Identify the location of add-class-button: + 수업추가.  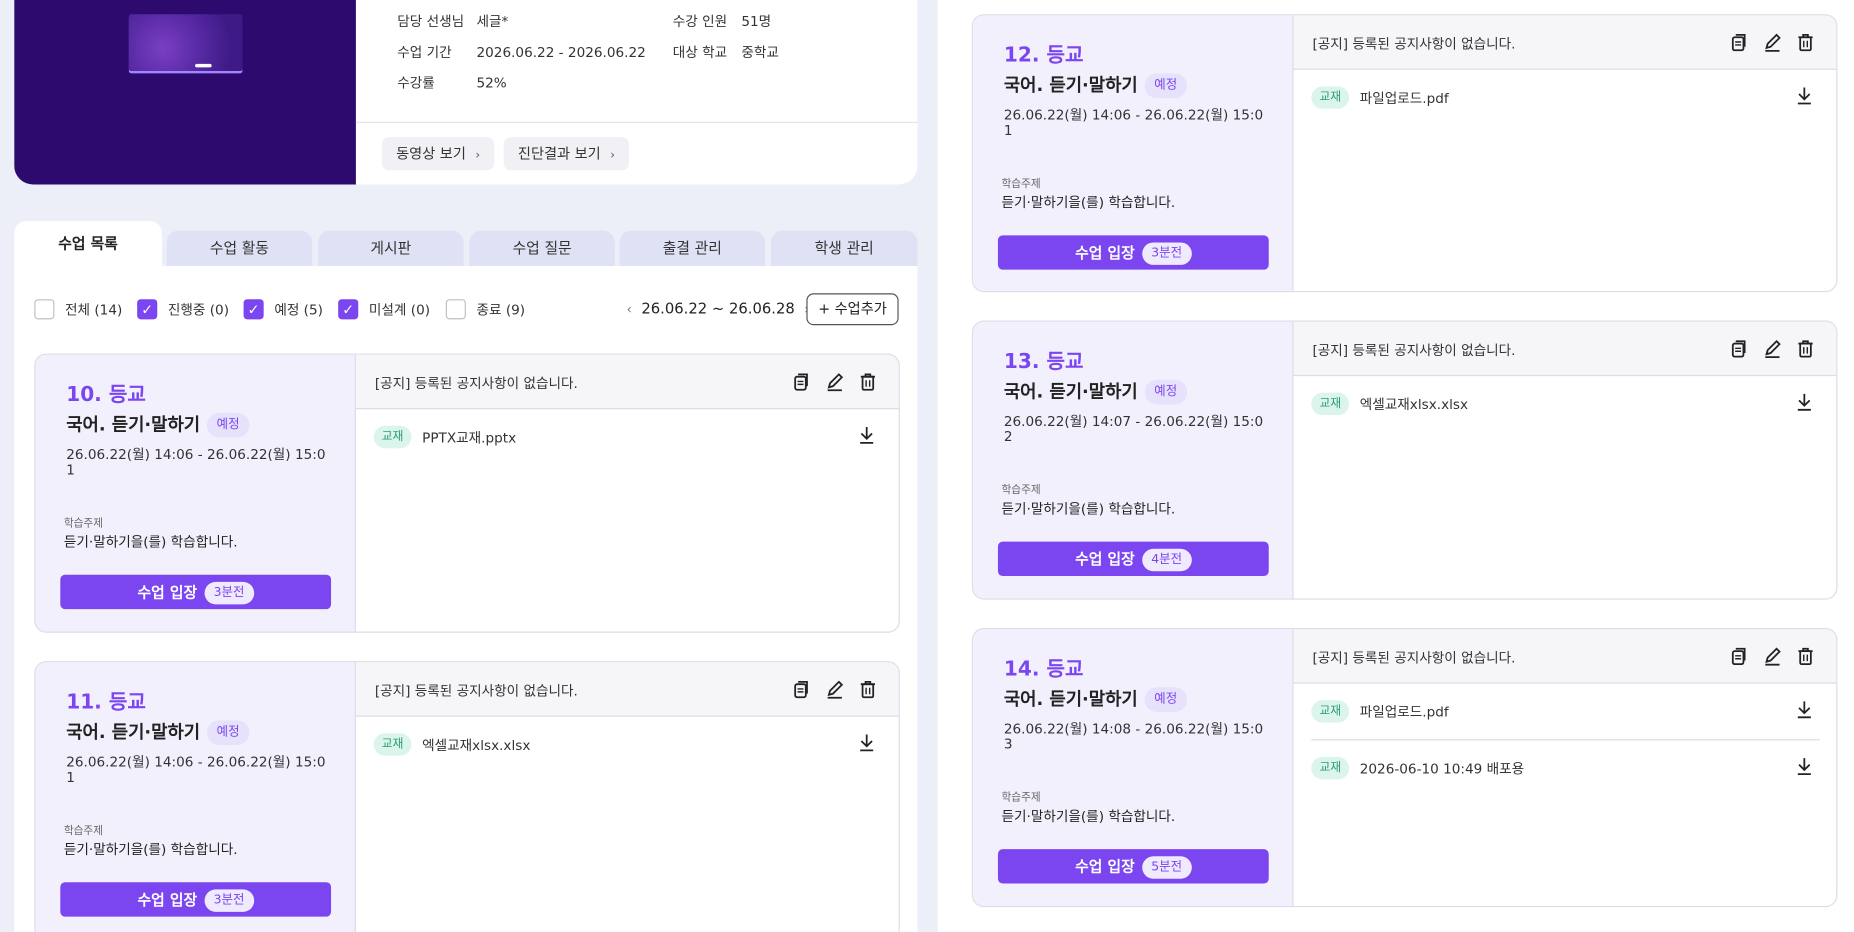
(852, 309).